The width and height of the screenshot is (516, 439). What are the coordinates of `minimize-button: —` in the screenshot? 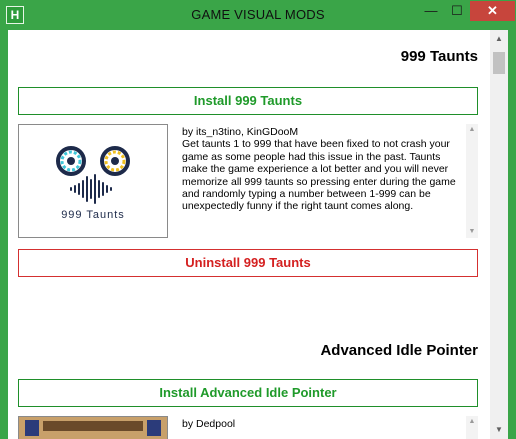 It's located at (431, 11).